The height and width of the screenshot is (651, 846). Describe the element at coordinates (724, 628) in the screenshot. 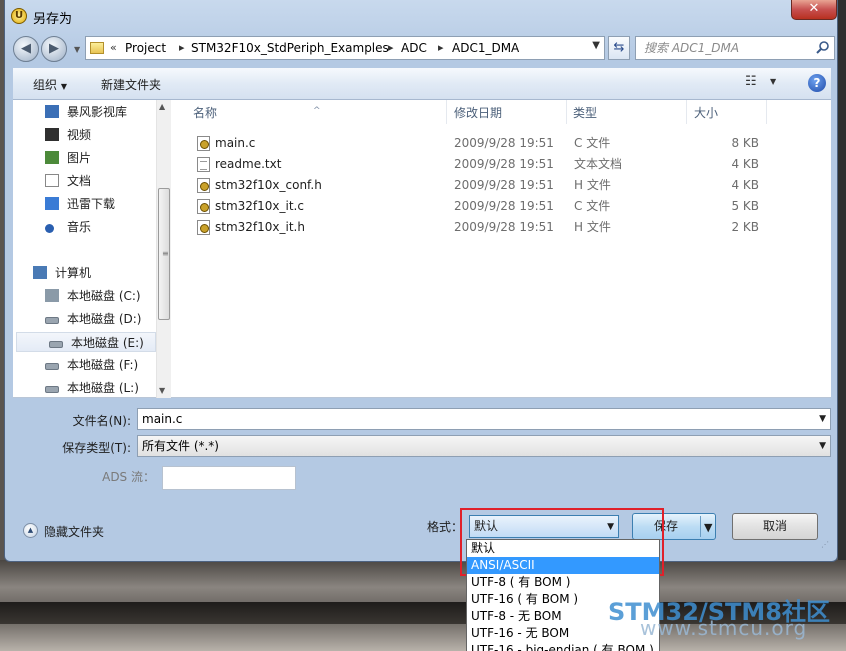

I see `watermark-url: www.stmcu.org` at that location.